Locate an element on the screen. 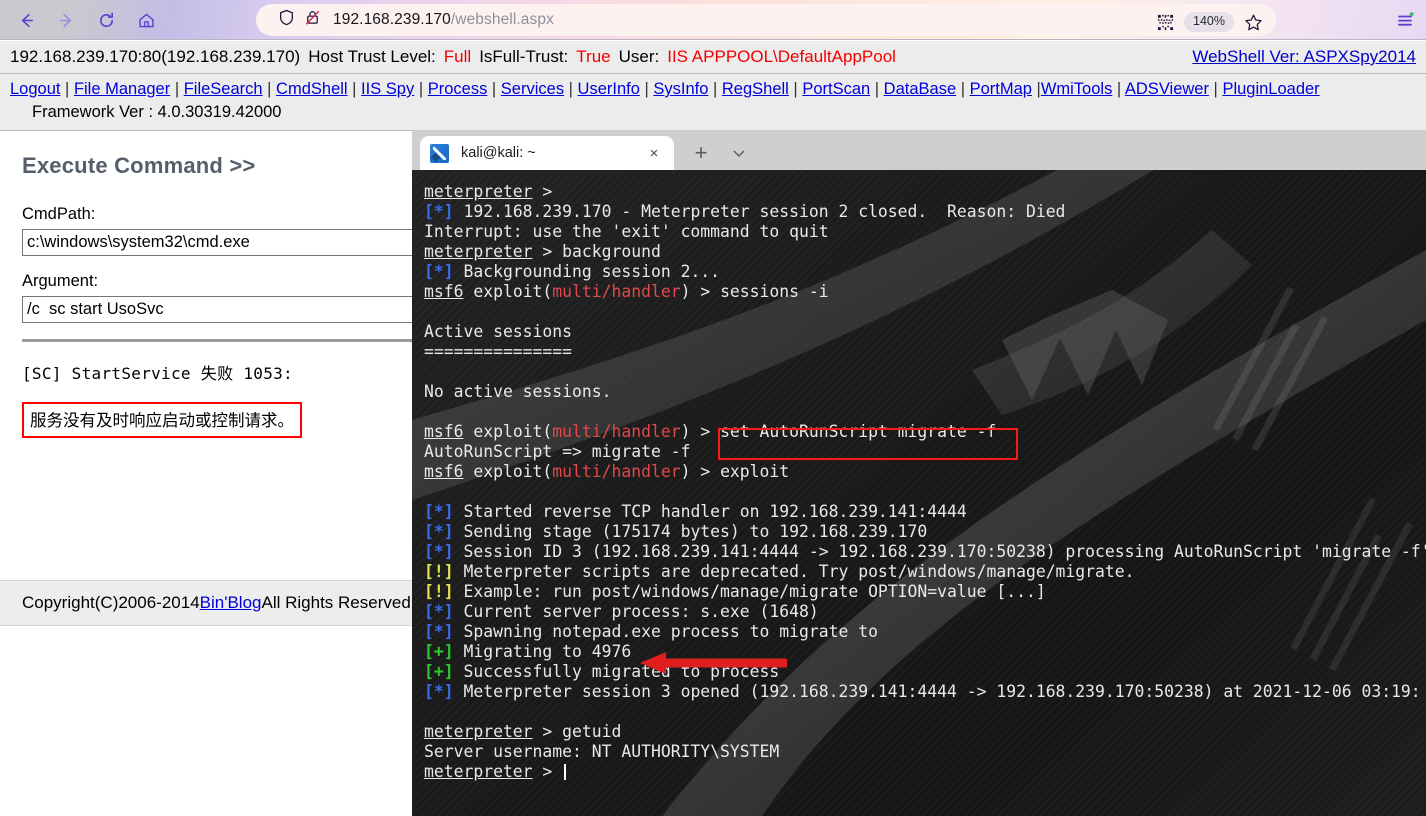 The image size is (1426, 816). terminal-titlebar: kali@kali: ~ × + is located at coordinates (919, 150).